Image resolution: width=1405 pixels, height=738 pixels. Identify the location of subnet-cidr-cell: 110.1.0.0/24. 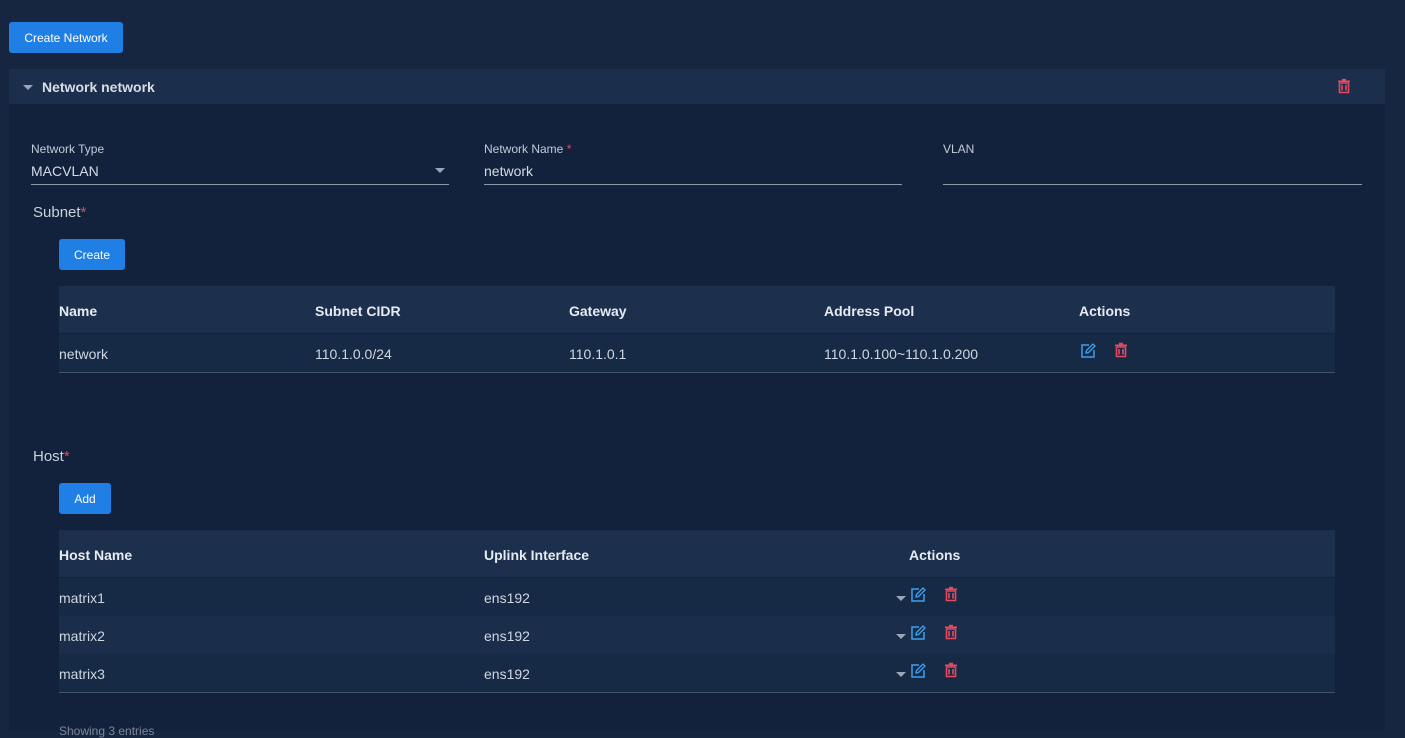
(353, 354).